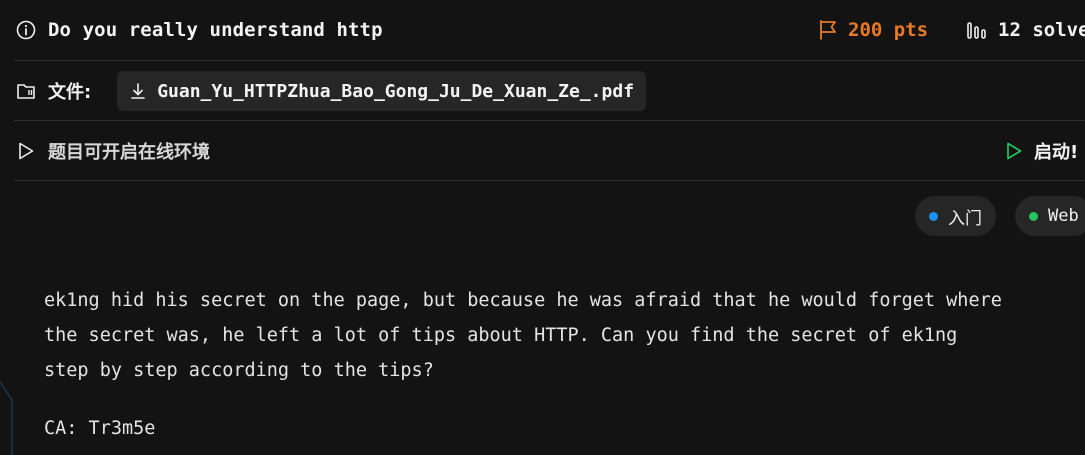  I want to click on tag-web: Web, so click(1050, 216).